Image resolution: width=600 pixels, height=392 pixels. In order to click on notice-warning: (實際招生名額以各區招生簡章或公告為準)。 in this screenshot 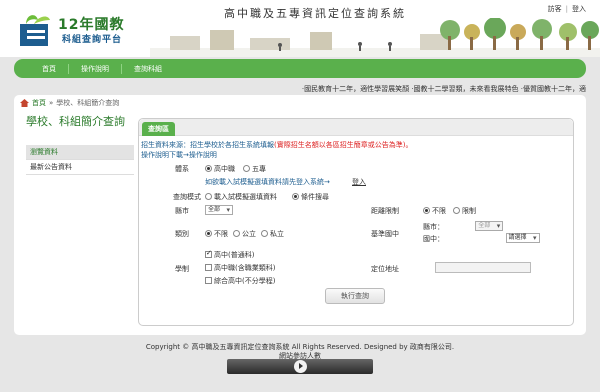, I will do `click(343, 145)`.